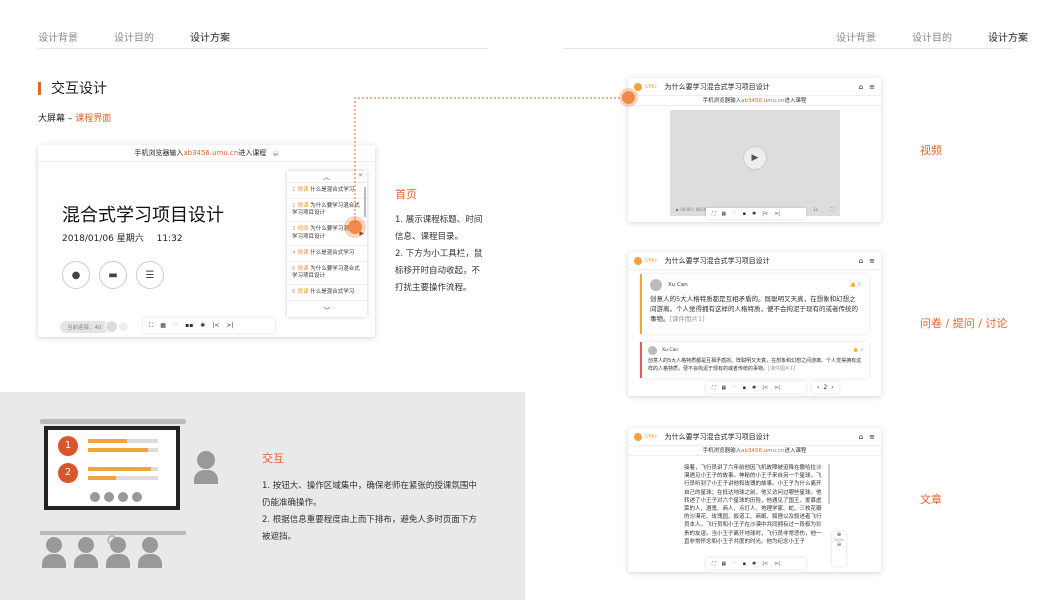  Describe the element at coordinates (84, 326) in the screenshot. I see `connection-count: 当前连接：40` at that location.